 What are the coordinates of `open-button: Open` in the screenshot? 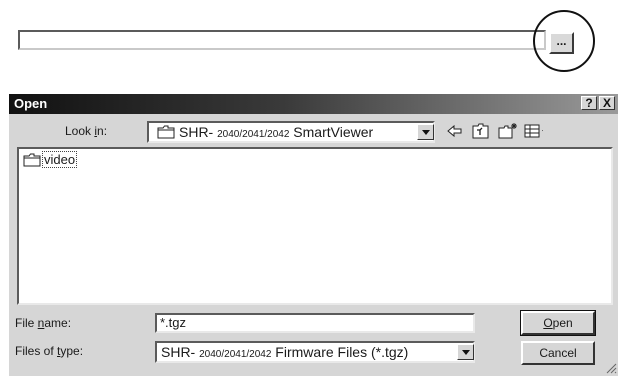 It's located at (558, 323).